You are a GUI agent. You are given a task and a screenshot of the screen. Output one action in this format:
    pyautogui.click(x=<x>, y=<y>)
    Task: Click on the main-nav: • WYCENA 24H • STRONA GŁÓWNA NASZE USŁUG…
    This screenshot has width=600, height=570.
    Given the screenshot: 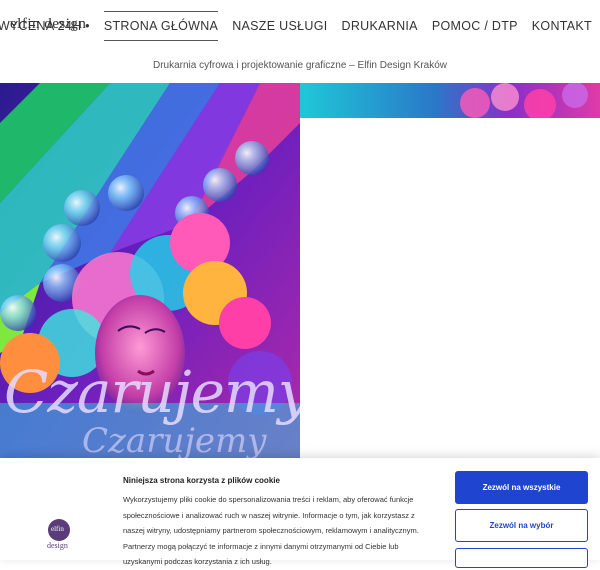 What is the action you would take?
    pyautogui.click(x=296, y=26)
    